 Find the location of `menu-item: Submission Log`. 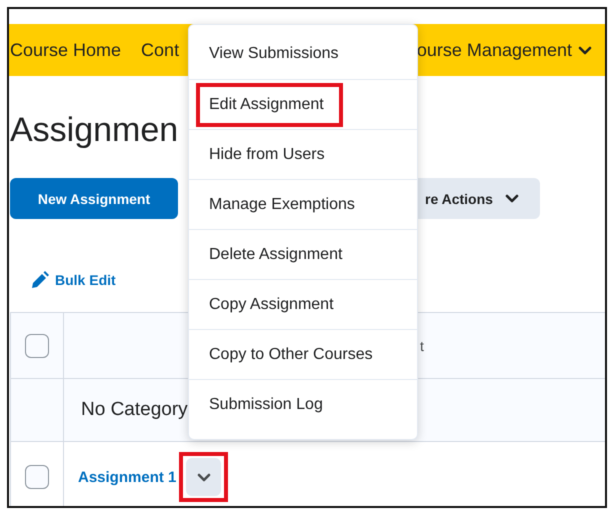

menu-item: Submission Log is located at coordinates (303, 404).